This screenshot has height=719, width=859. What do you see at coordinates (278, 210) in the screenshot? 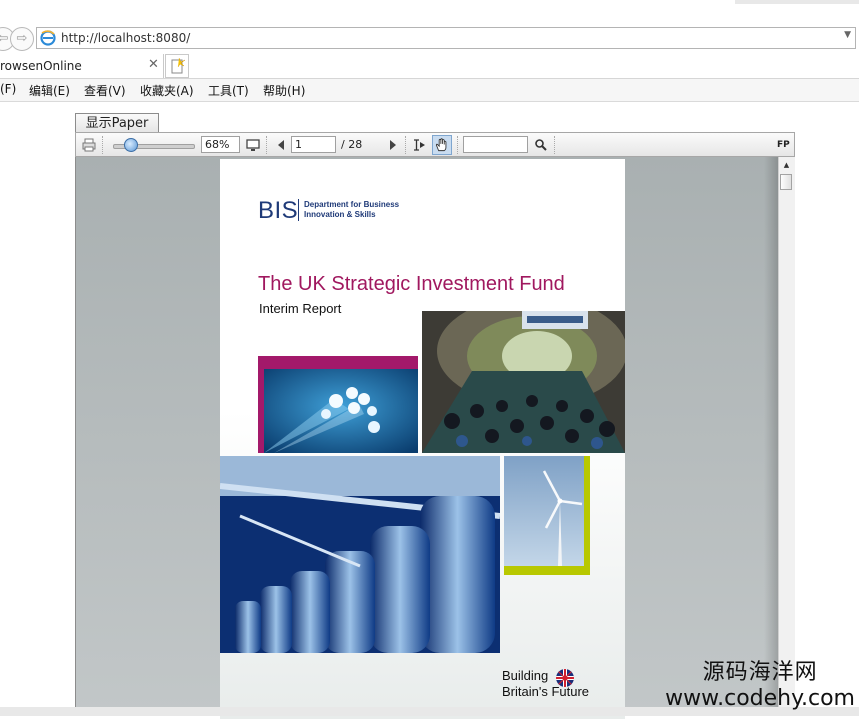
I see `bis-logo-text: BIS` at bounding box center [278, 210].